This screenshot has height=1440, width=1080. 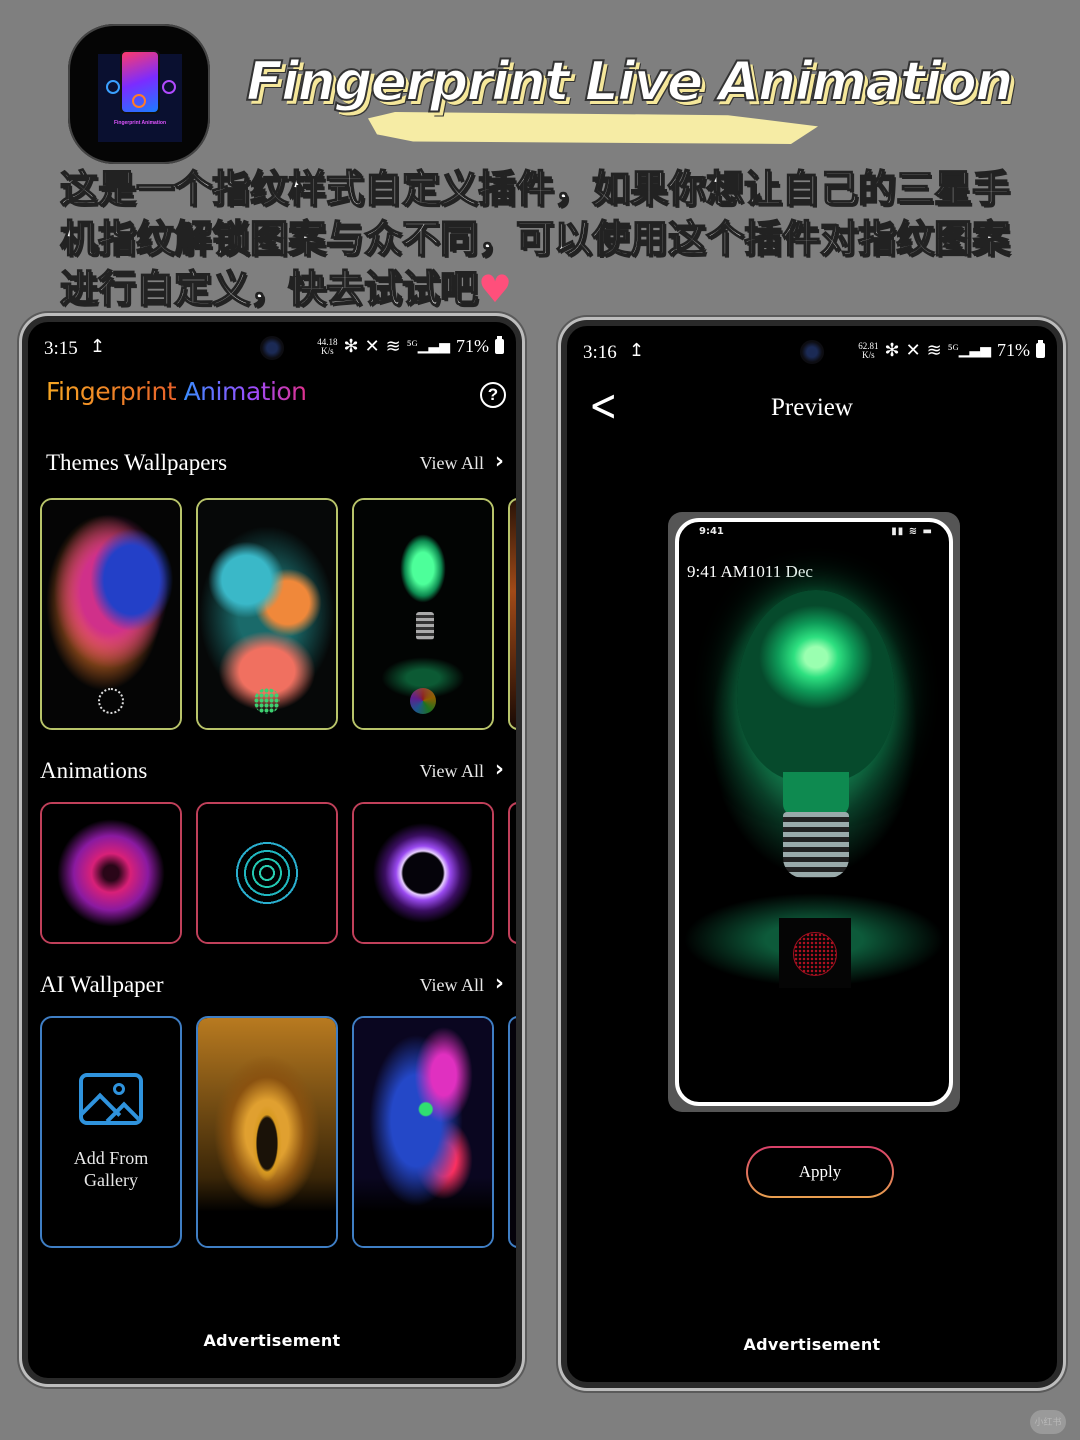 I want to click on preview-phone-mockup: 9:41 ▮▮ ≋ ▬ 9:41 AM1011 Dec, so click(x=814, y=812).